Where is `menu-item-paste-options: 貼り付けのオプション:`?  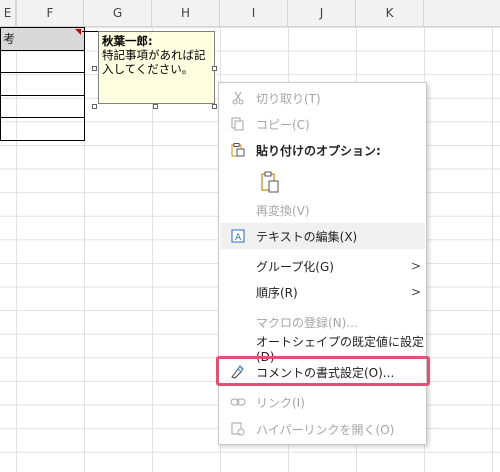 menu-item-paste-options: 貼り付けのオプション: is located at coordinates (322, 150).